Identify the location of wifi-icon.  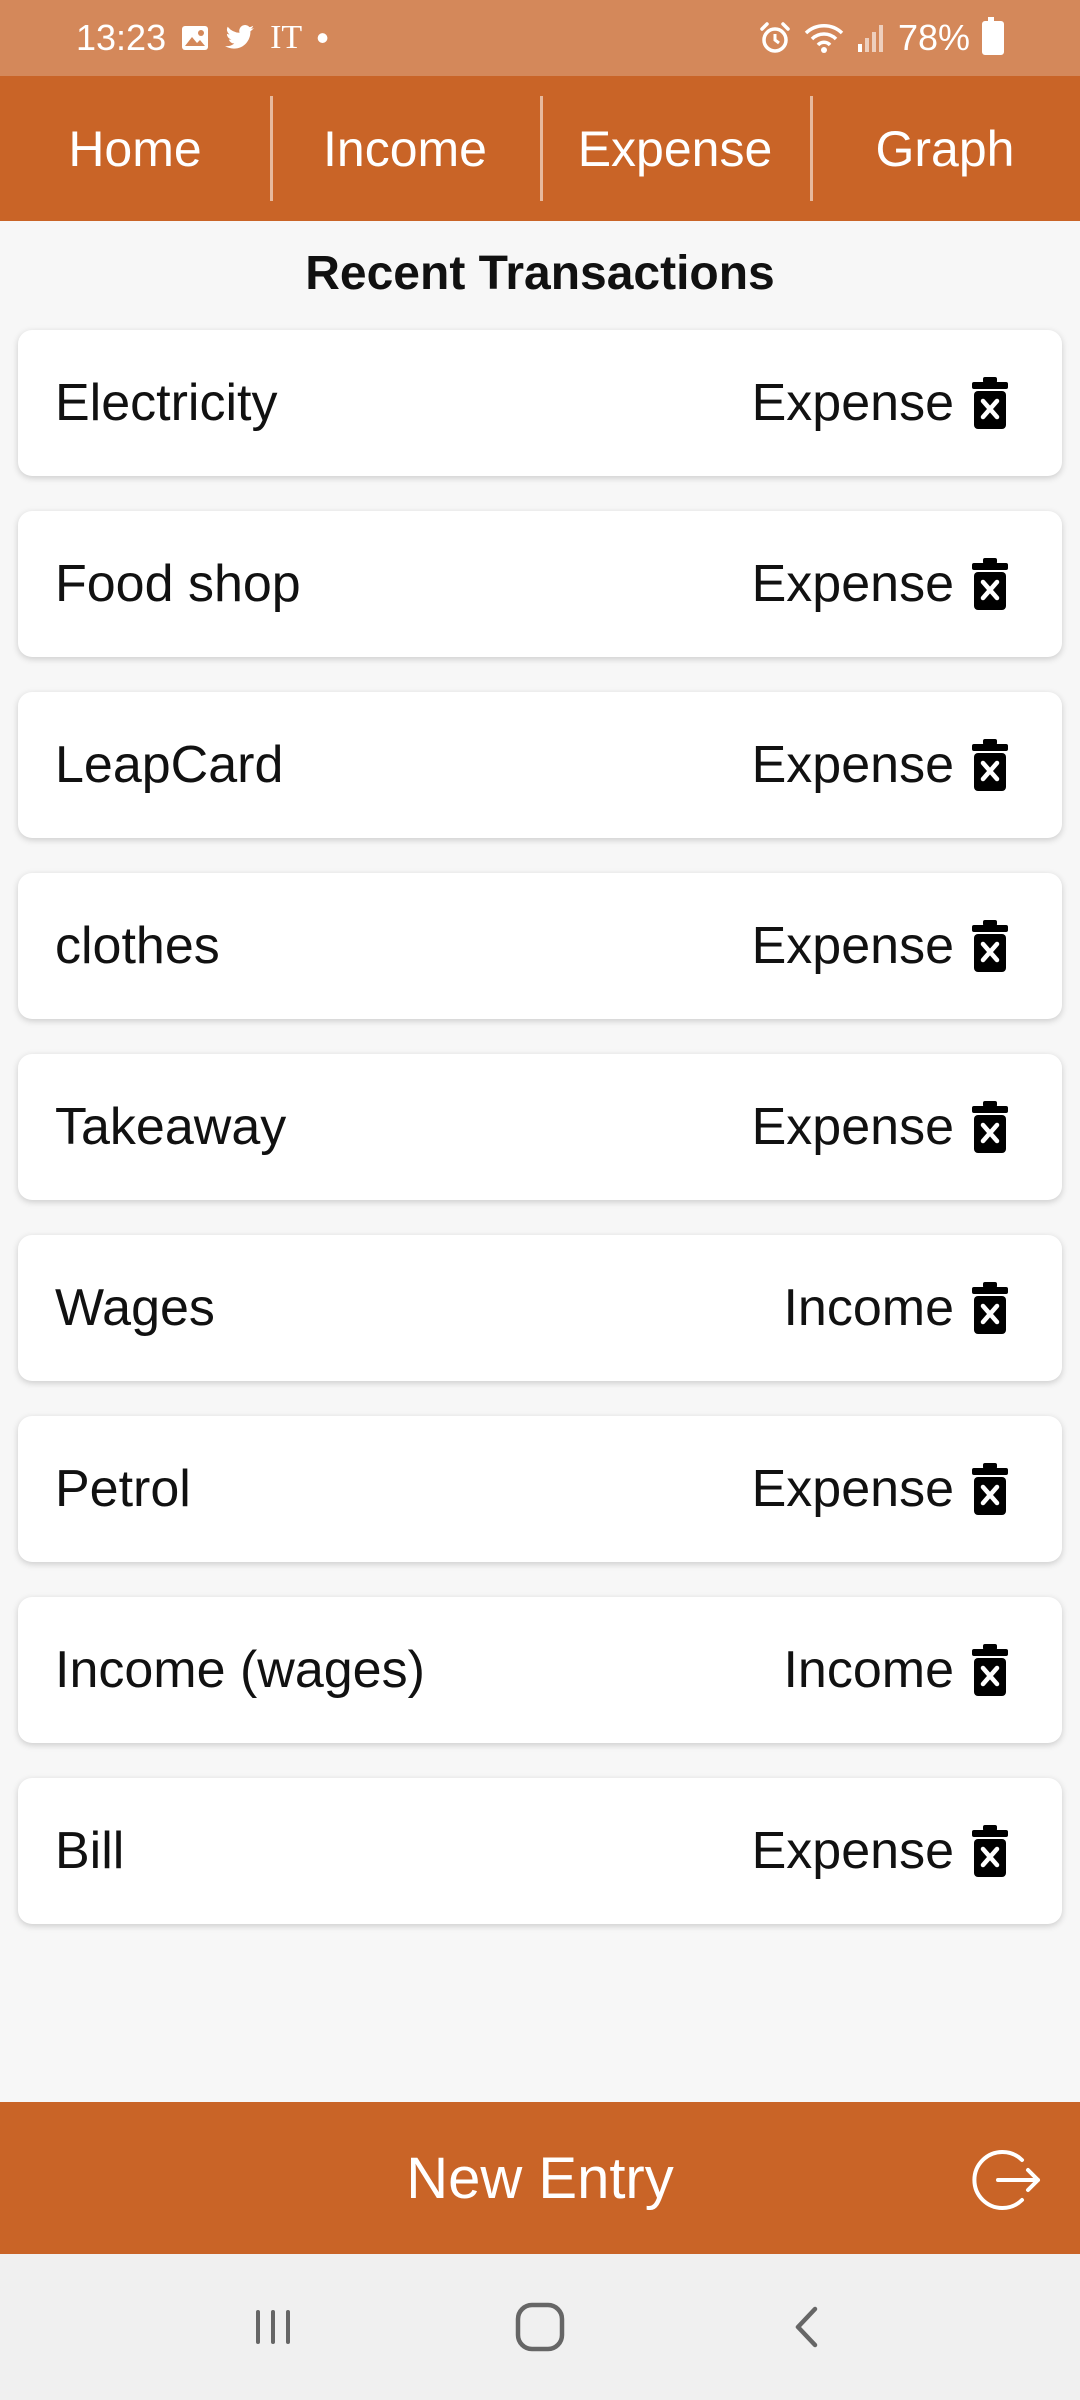
(824, 38).